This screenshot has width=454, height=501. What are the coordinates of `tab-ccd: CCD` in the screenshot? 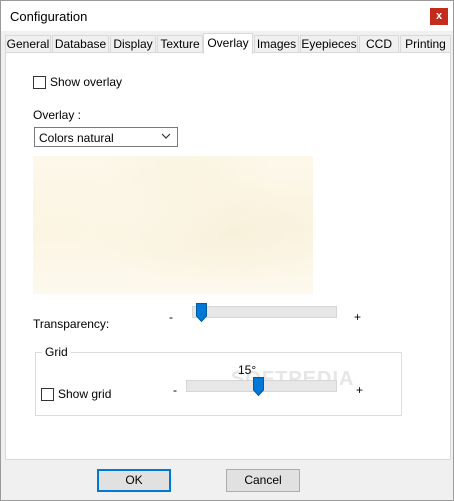 It's located at (379, 44).